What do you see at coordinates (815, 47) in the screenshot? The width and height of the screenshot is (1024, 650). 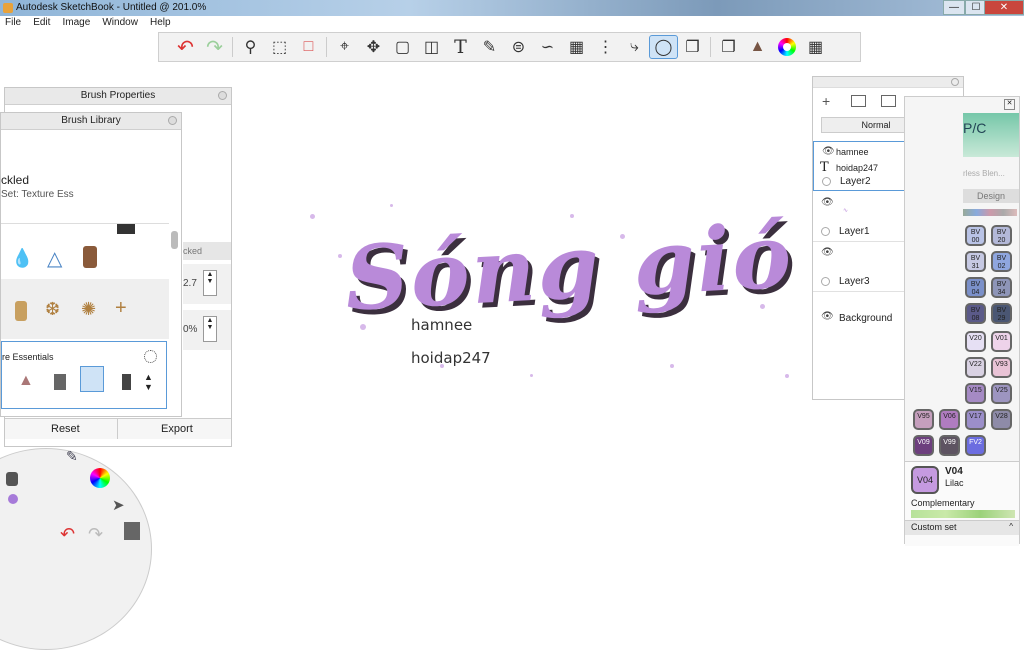 I see `grid-icon: ▦` at bounding box center [815, 47].